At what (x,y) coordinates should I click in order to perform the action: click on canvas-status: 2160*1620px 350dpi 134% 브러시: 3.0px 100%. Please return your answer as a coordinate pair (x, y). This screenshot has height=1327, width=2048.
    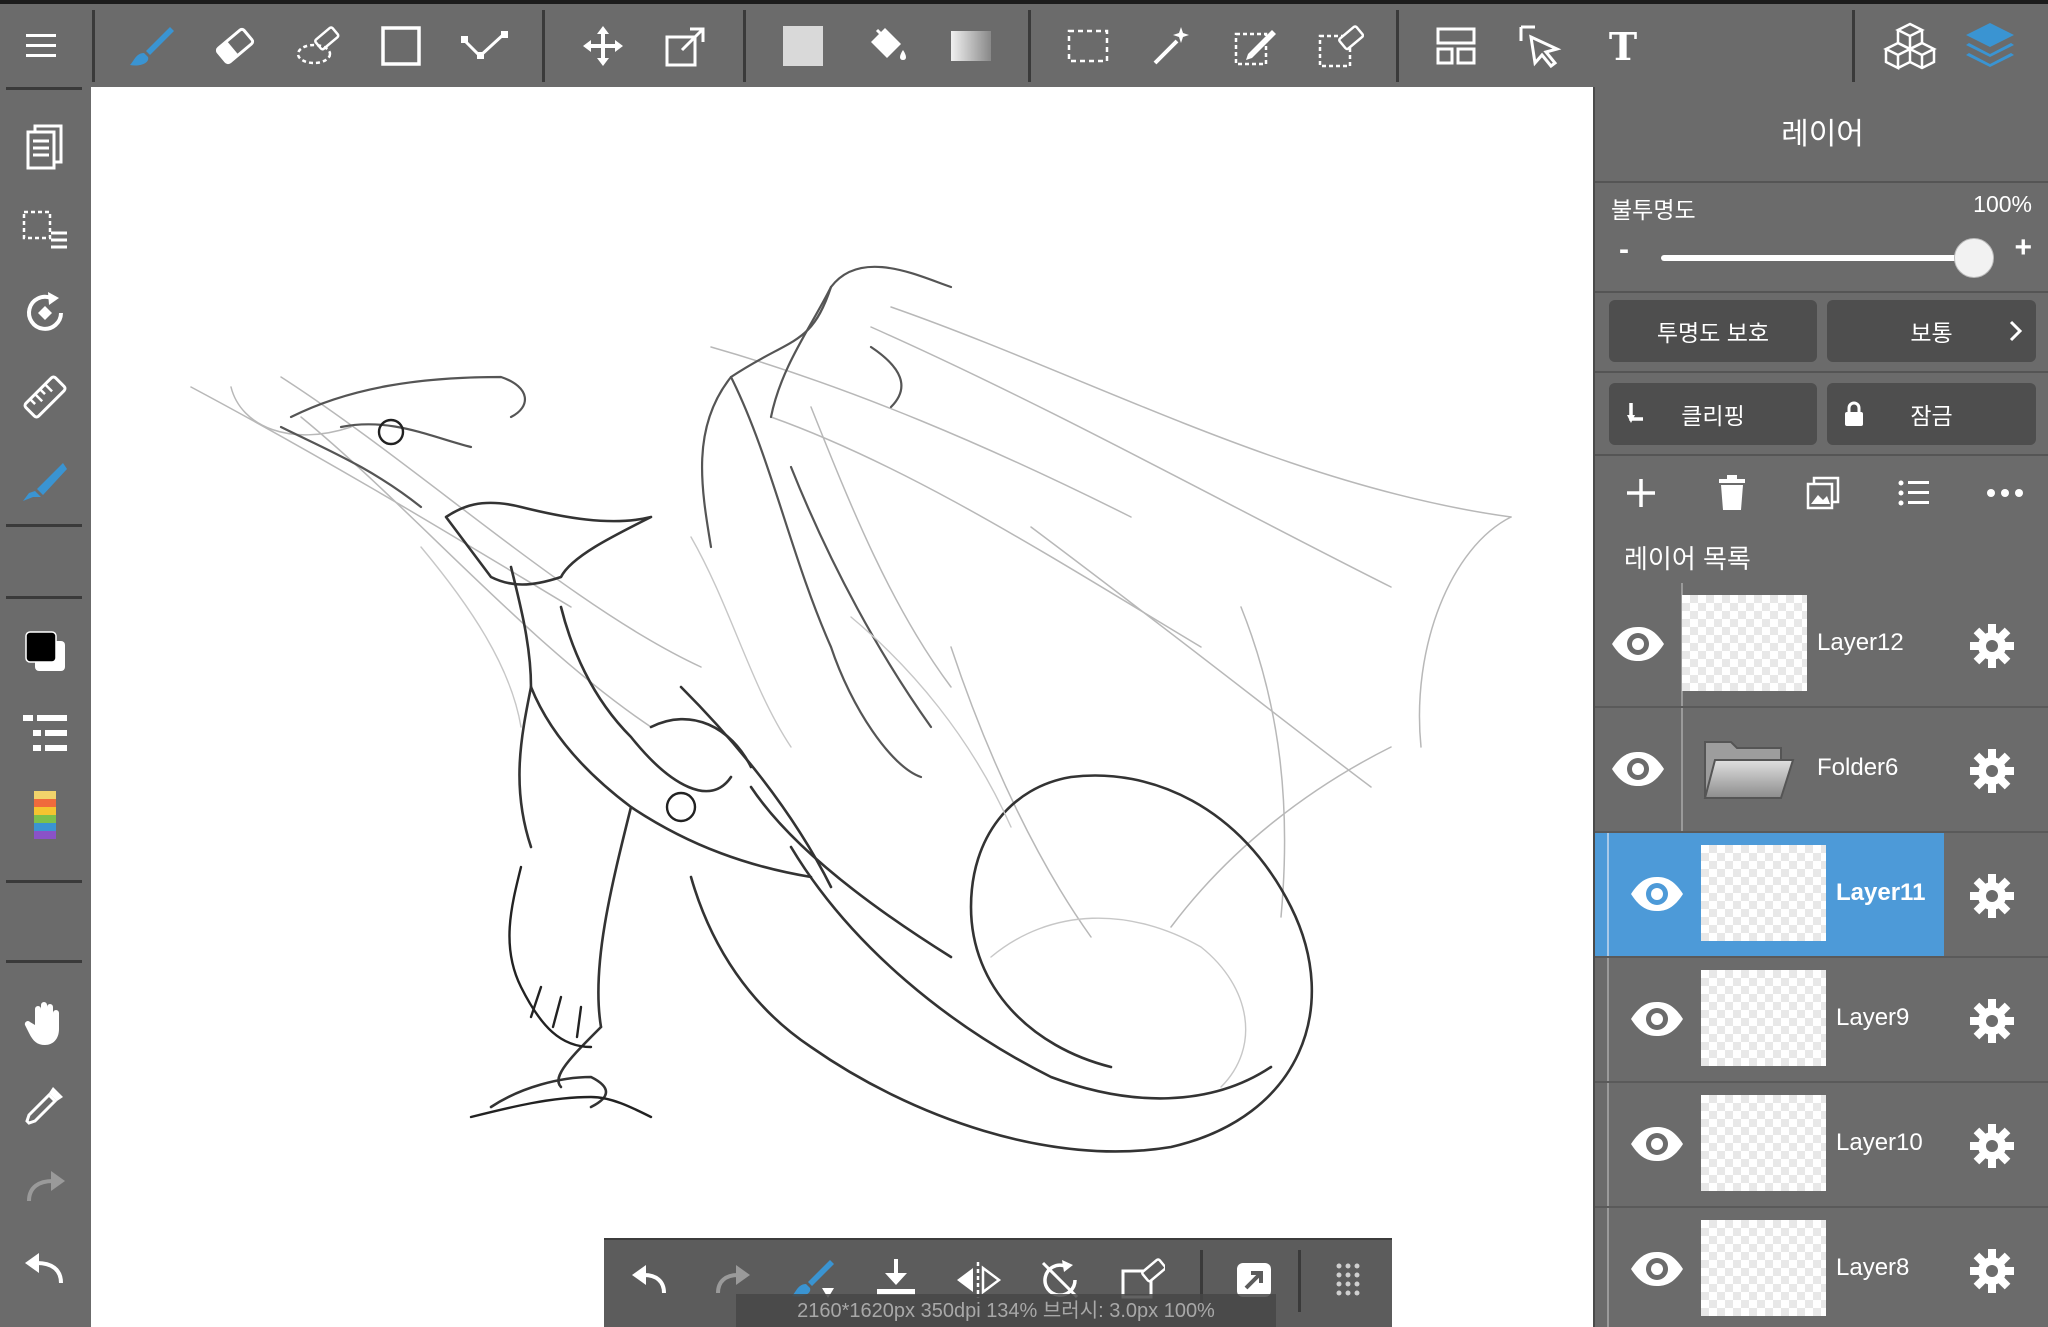
    Looking at the image, I should click on (1006, 1310).